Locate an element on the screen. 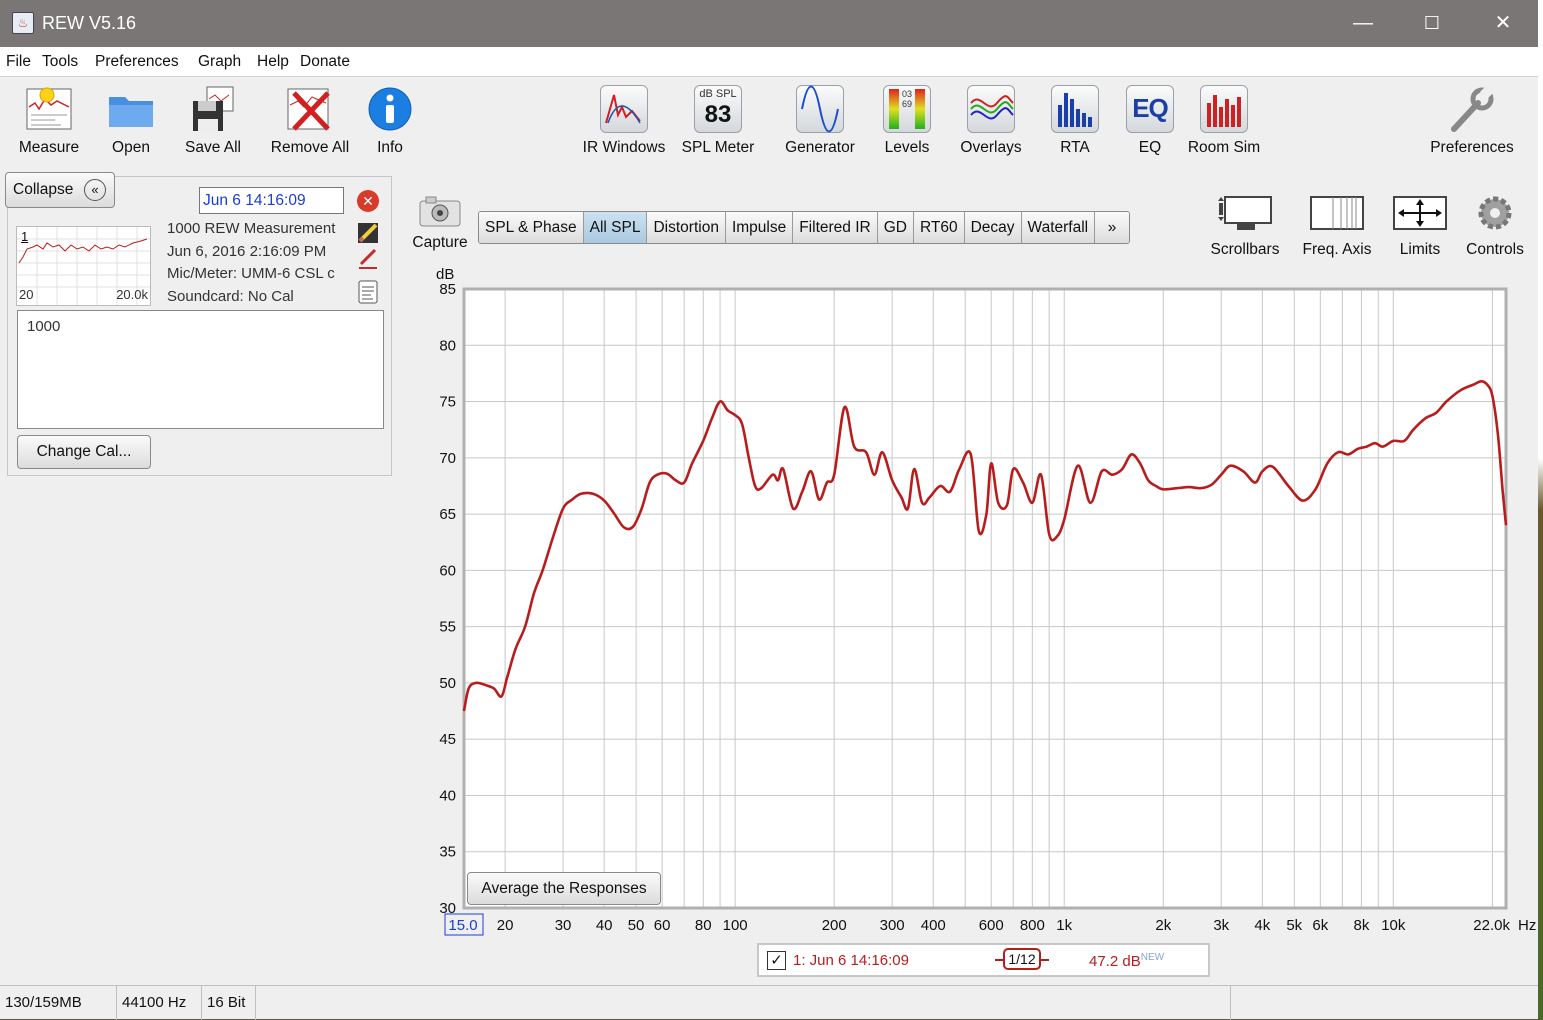 Image resolution: width=1543 pixels, height=1020 pixels. memory-status: 130/159MB is located at coordinates (58, 1003).